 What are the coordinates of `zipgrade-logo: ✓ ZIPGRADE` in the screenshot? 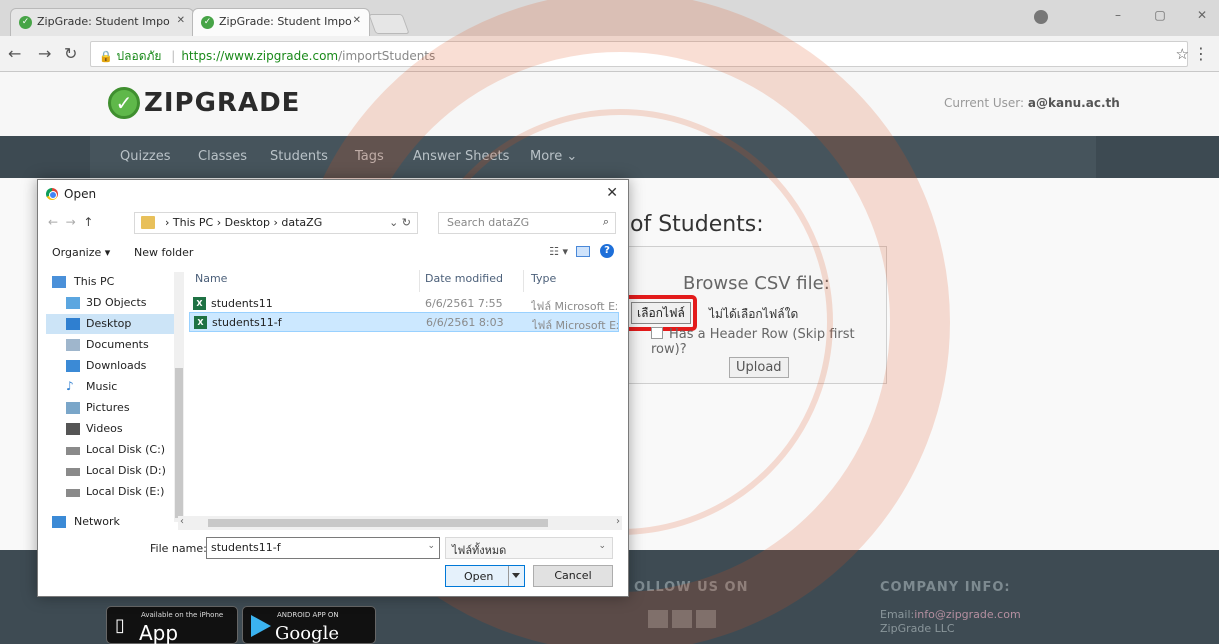 It's located at (204, 103).